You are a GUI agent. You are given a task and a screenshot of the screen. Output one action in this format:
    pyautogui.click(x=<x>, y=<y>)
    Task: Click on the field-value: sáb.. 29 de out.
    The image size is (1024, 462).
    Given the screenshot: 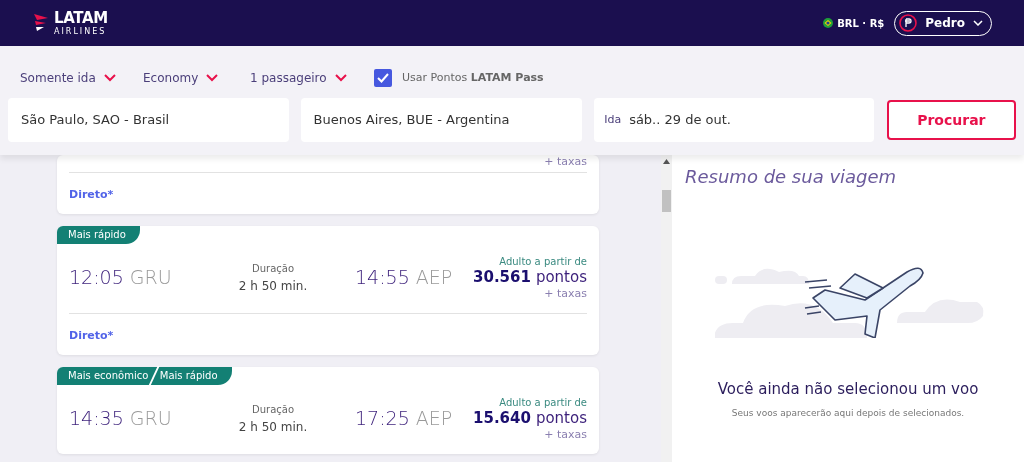 What is the action you would take?
    pyautogui.click(x=680, y=120)
    